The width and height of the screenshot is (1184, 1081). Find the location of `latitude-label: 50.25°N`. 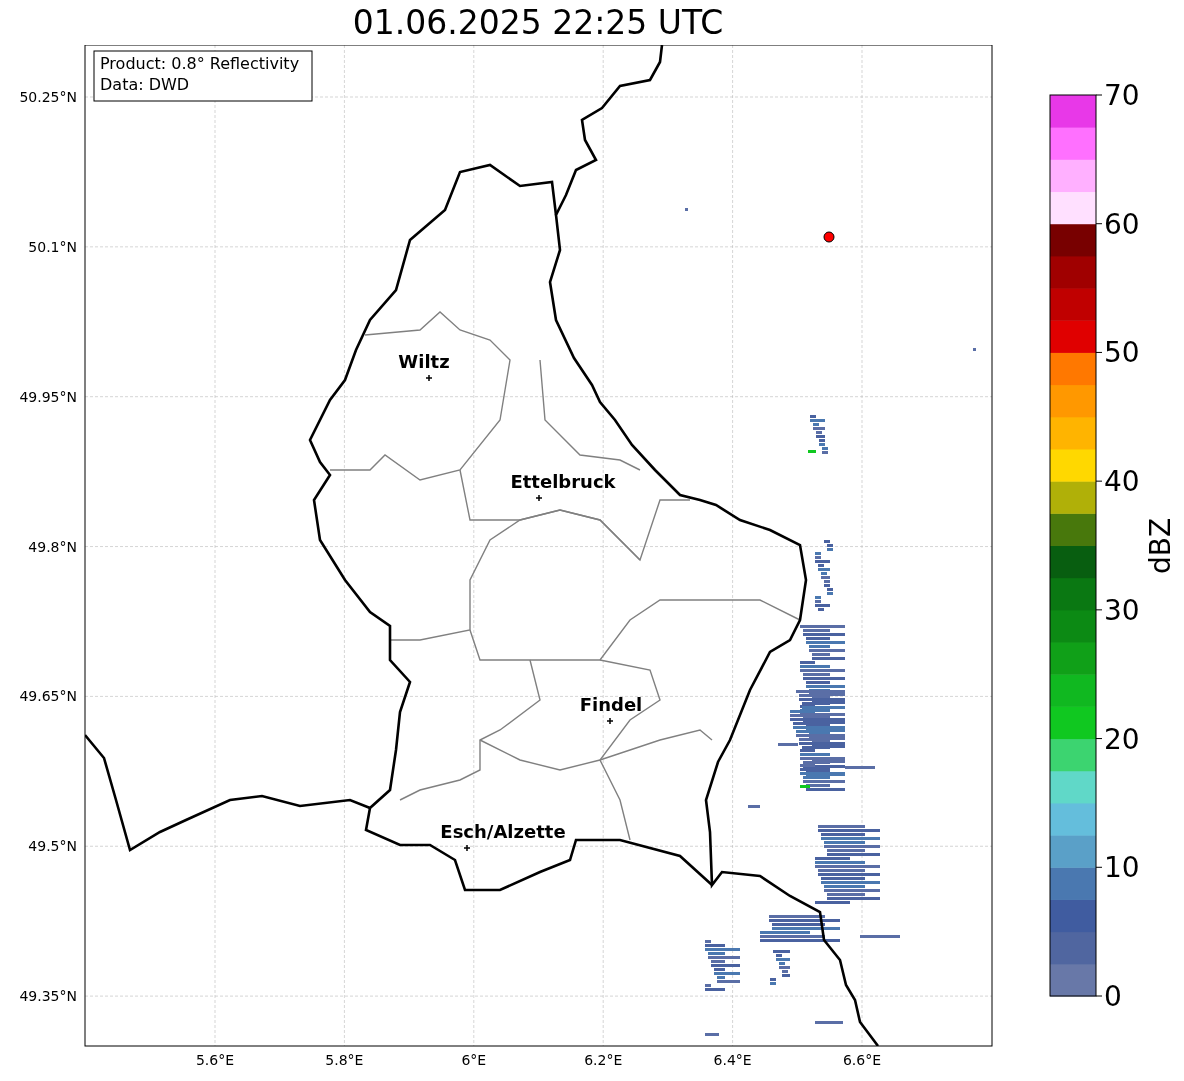

latitude-label: 50.25°N is located at coordinates (48, 97).